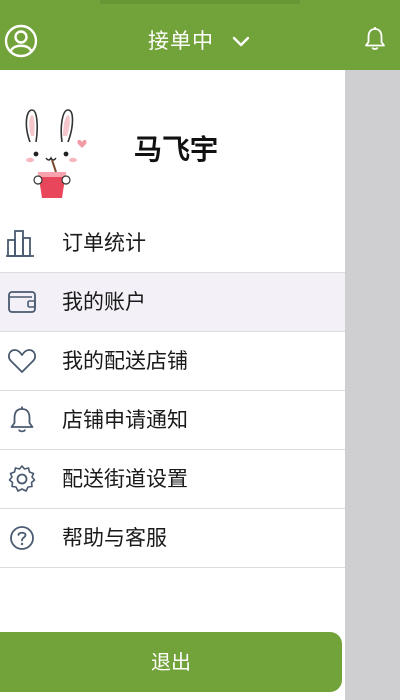 The height and width of the screenshot is (700, 400). What do you see at coordinates (171, 662) in the screenshot?
I see `logout-button: 退出` at bounding box center [171, 662].